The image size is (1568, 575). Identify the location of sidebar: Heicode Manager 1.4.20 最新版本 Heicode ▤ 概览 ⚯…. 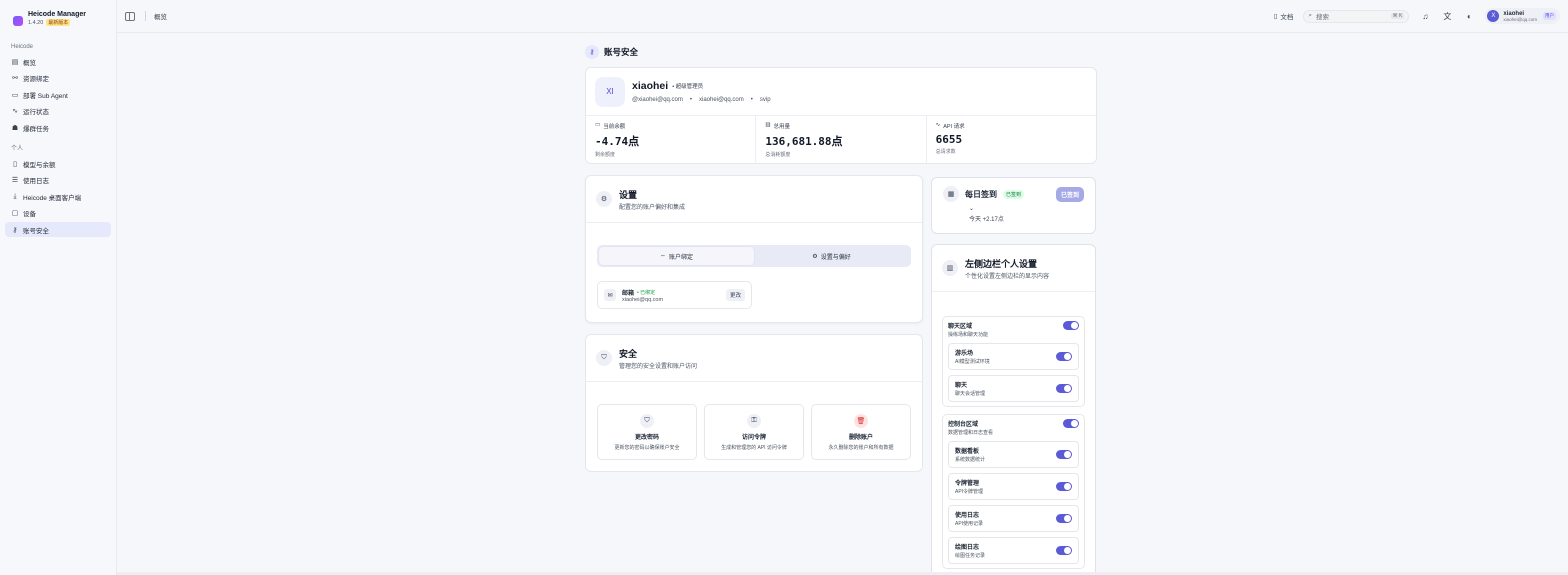
(58, 287).